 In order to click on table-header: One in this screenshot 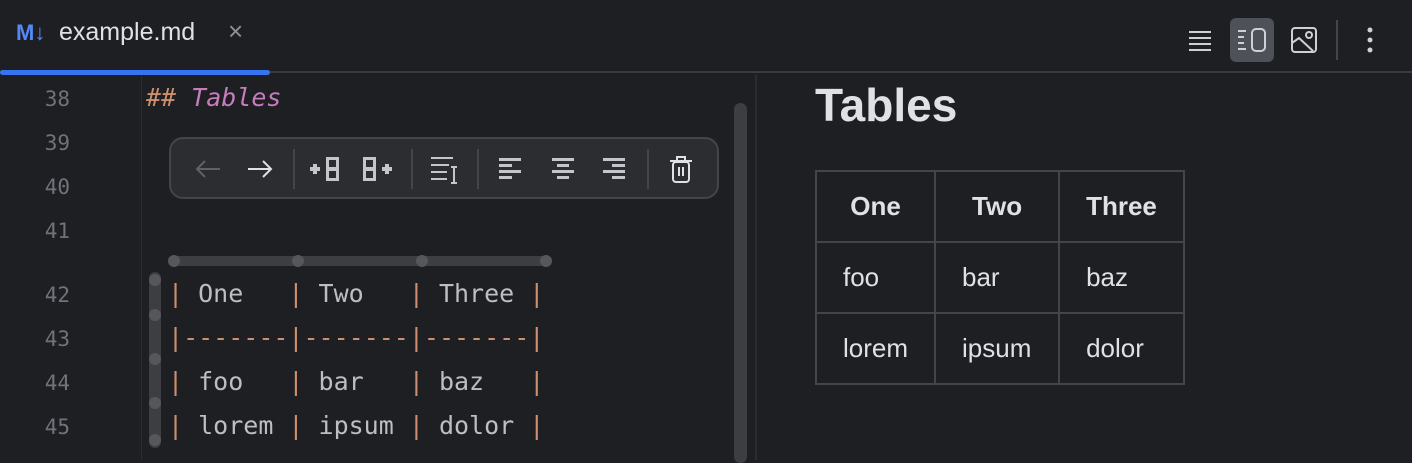, I will do `click(875, 206)`.